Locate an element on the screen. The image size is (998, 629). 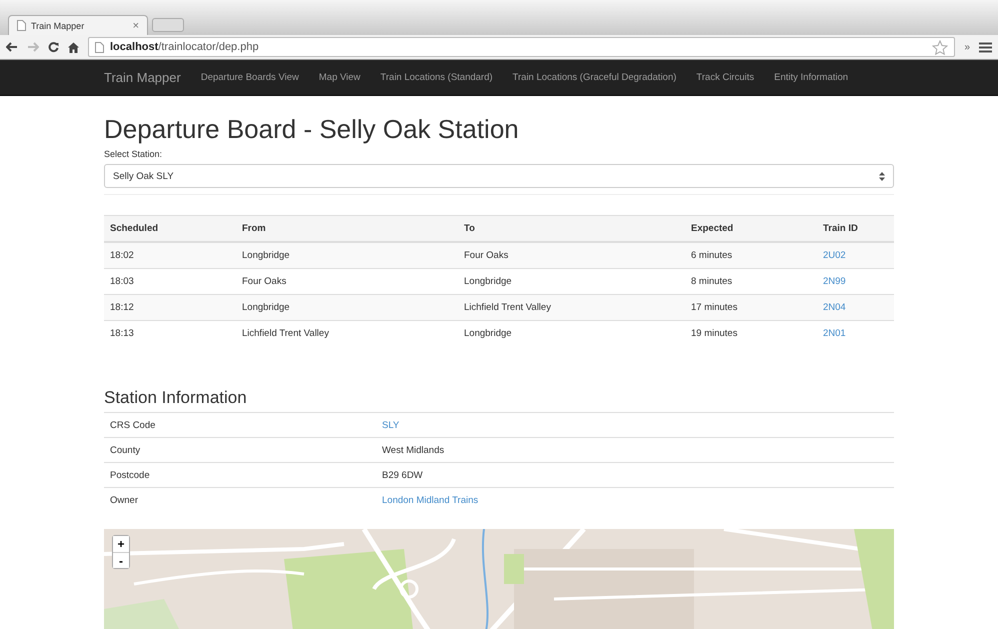
table-cell: 18:02 is located at coordinates (122, 255).